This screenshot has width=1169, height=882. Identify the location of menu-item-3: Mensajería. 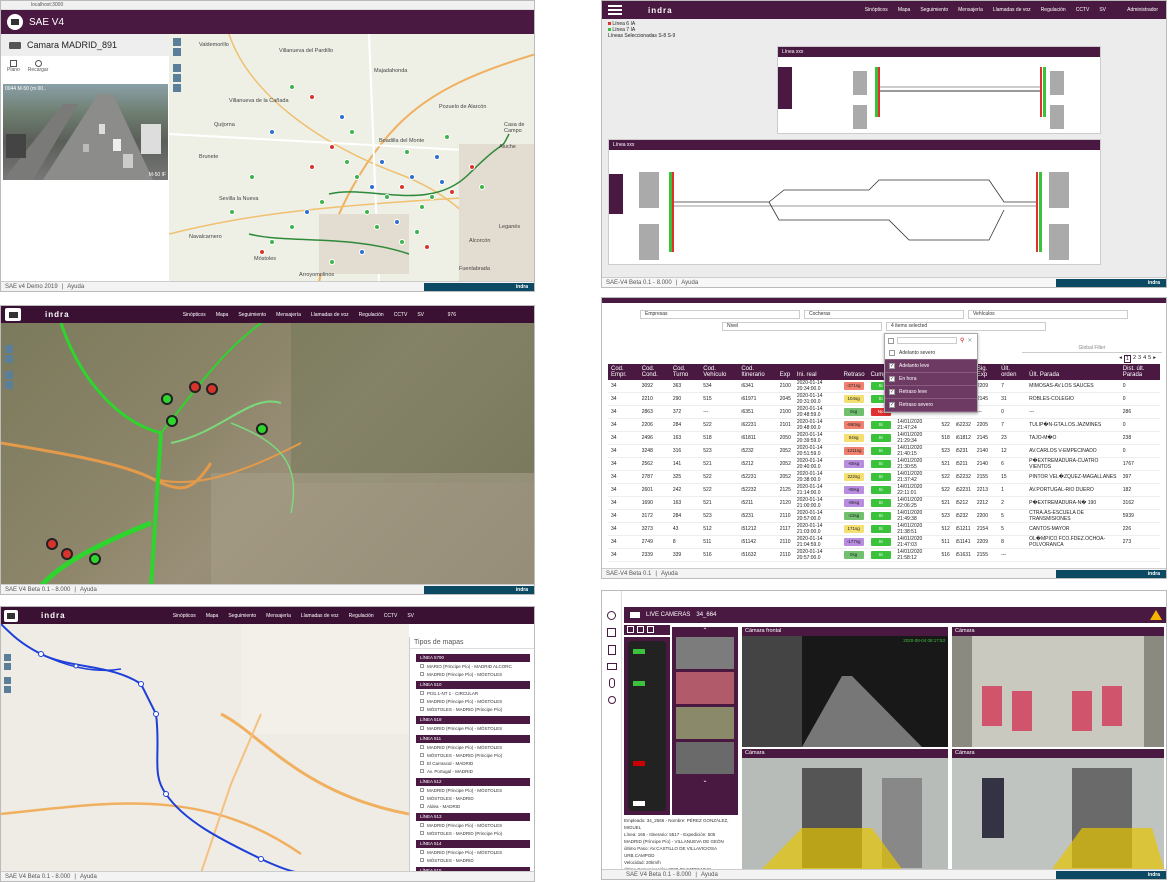
(278, 616).